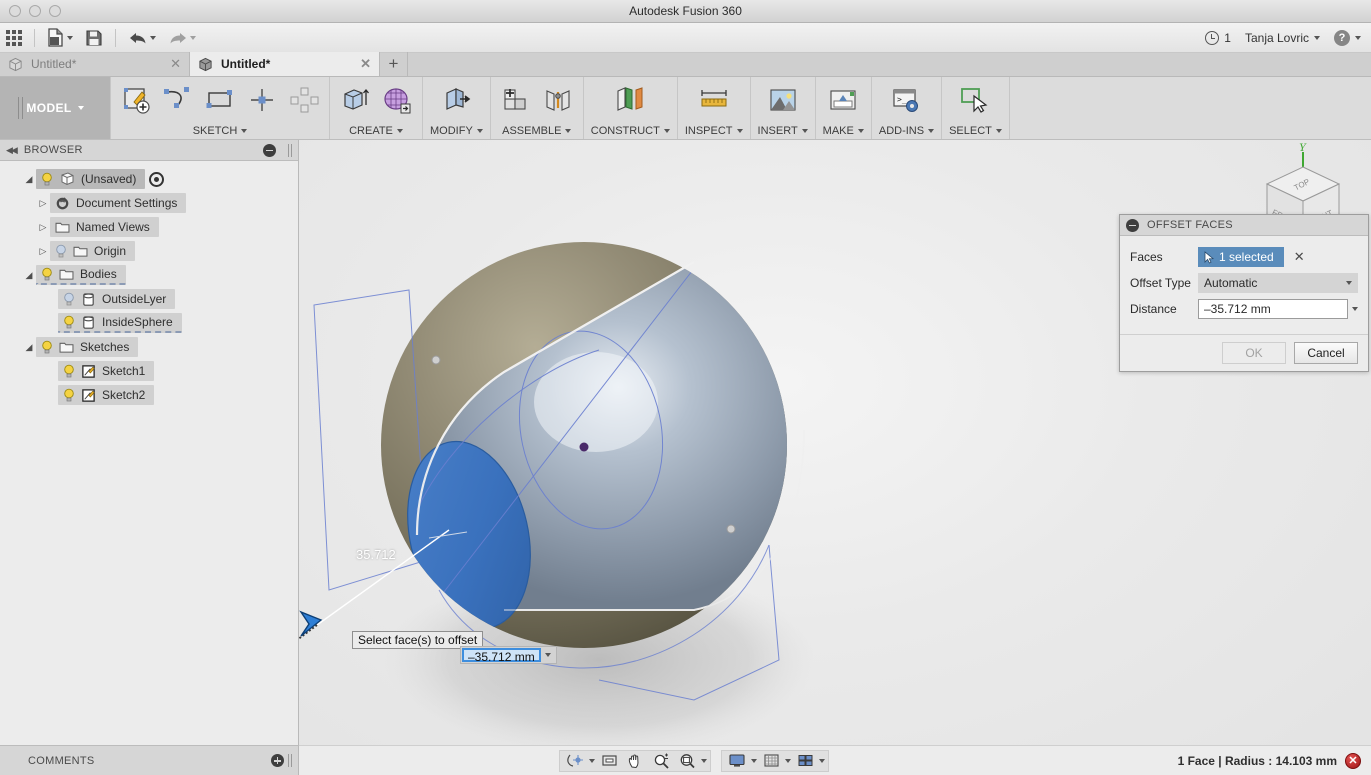 This screenshot has width=1371, height=775. What do you see at coordinates (783, 100) in the screenshot?
I see `insert-image-button` at bounding box center [783, 100].